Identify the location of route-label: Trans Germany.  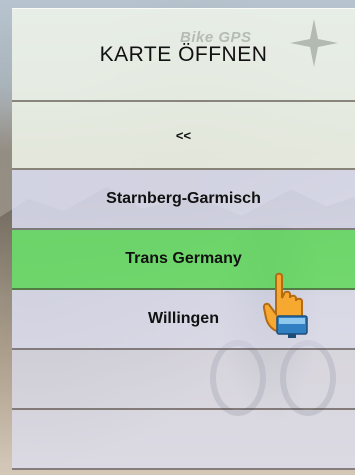
(183, 258).